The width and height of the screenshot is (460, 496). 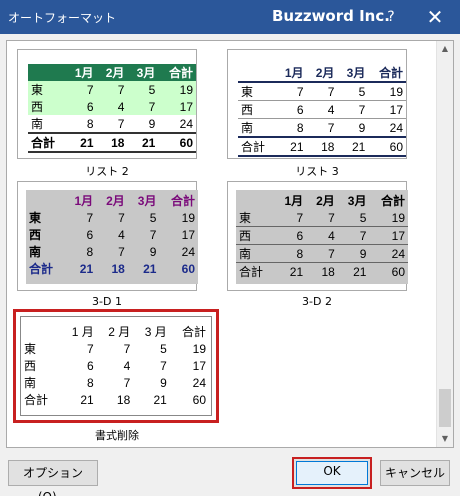 I want to click on format-label-3d1: 3-D 1, so click(x=107, y=301).